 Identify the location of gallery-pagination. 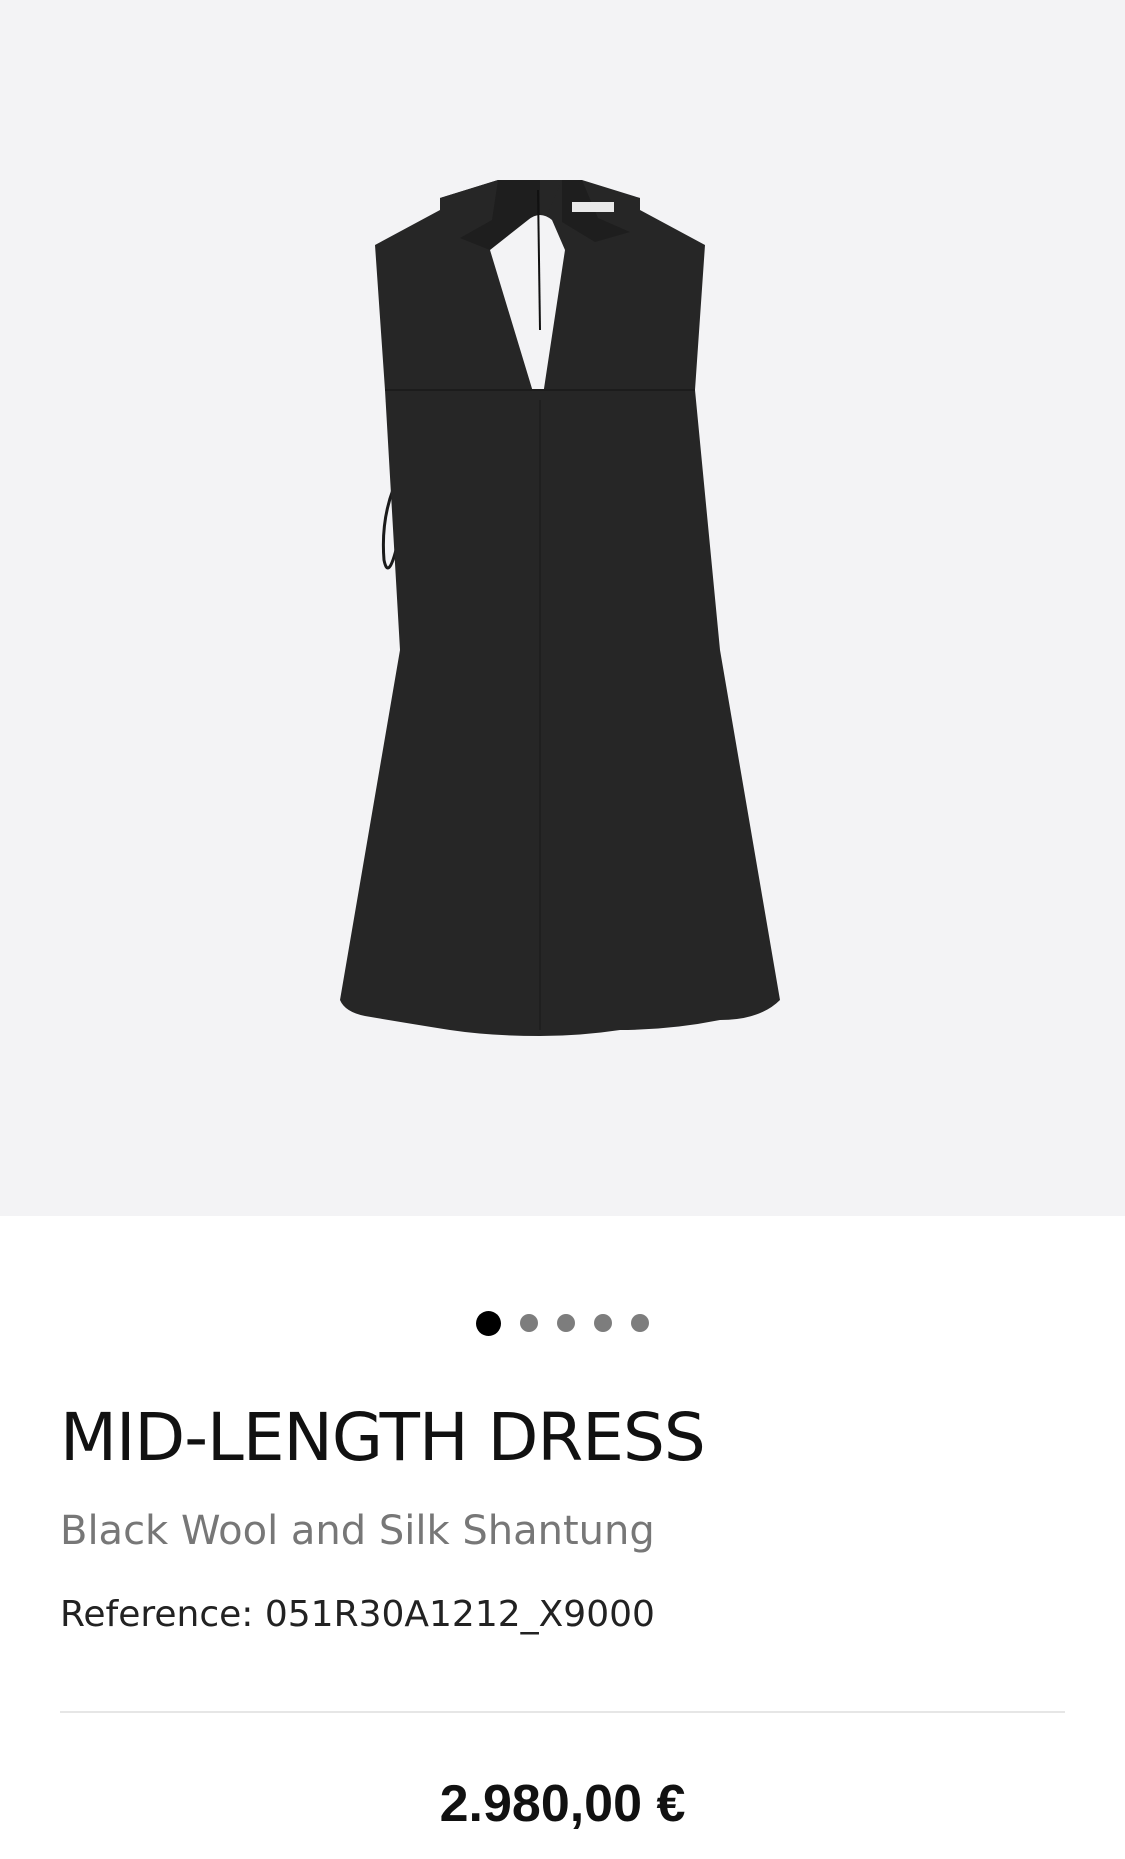
(562, 1323).